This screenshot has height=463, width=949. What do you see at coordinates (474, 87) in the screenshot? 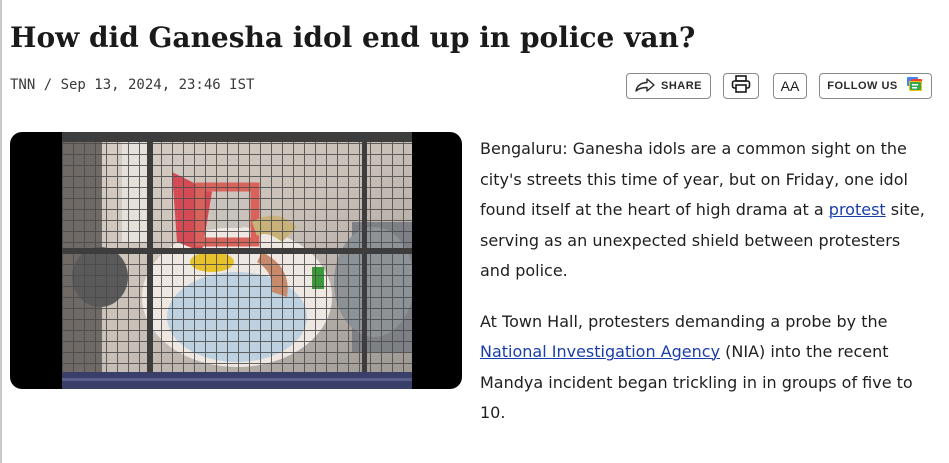
I see `article-toolbar: SHARE AA FOLLOW US` at bounding box center [474, 87].